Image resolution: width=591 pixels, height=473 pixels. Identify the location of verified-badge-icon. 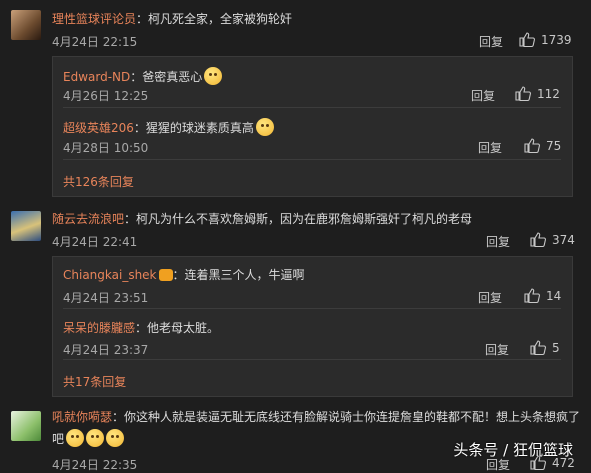
(165, 275).